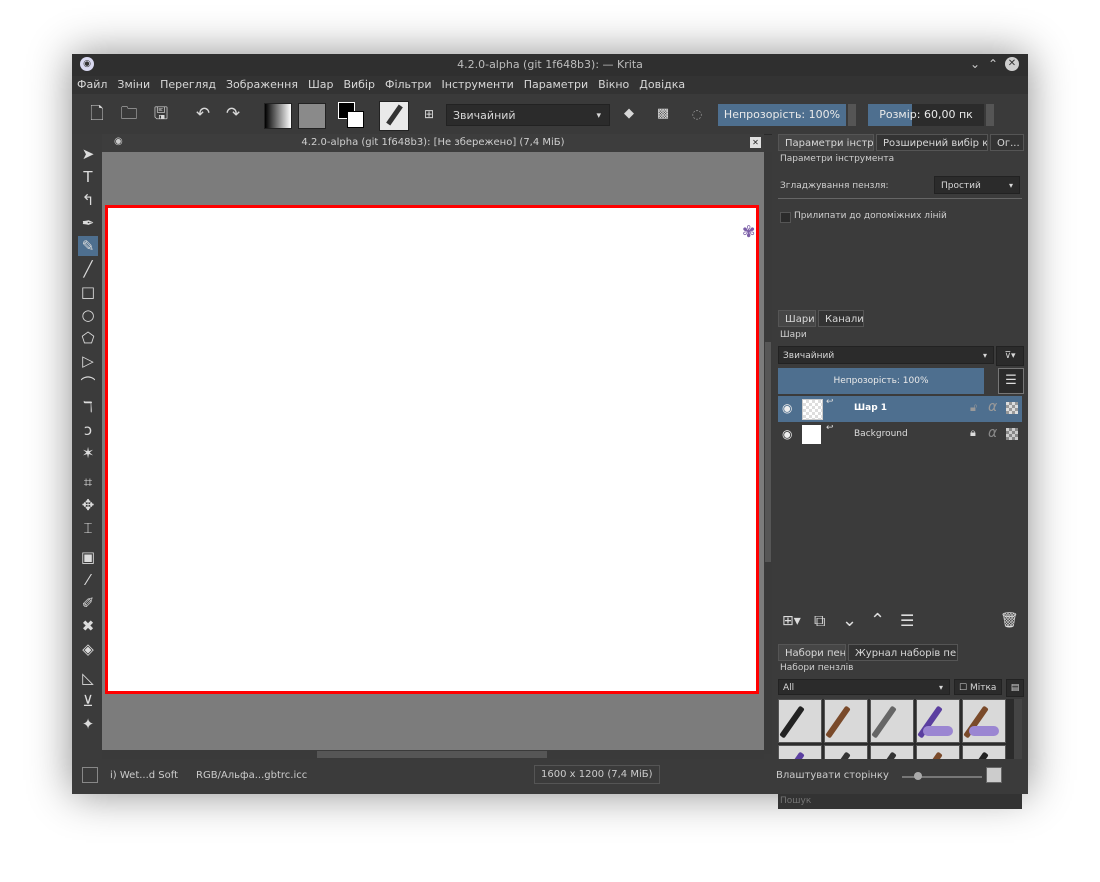 This screenshot has width=1100, height=882. What do you see at coordinates (881, 381) in the screenshot?
I see `layer-opacity-slider: Непрозорість: 100%` at bounding box center [881, 381].